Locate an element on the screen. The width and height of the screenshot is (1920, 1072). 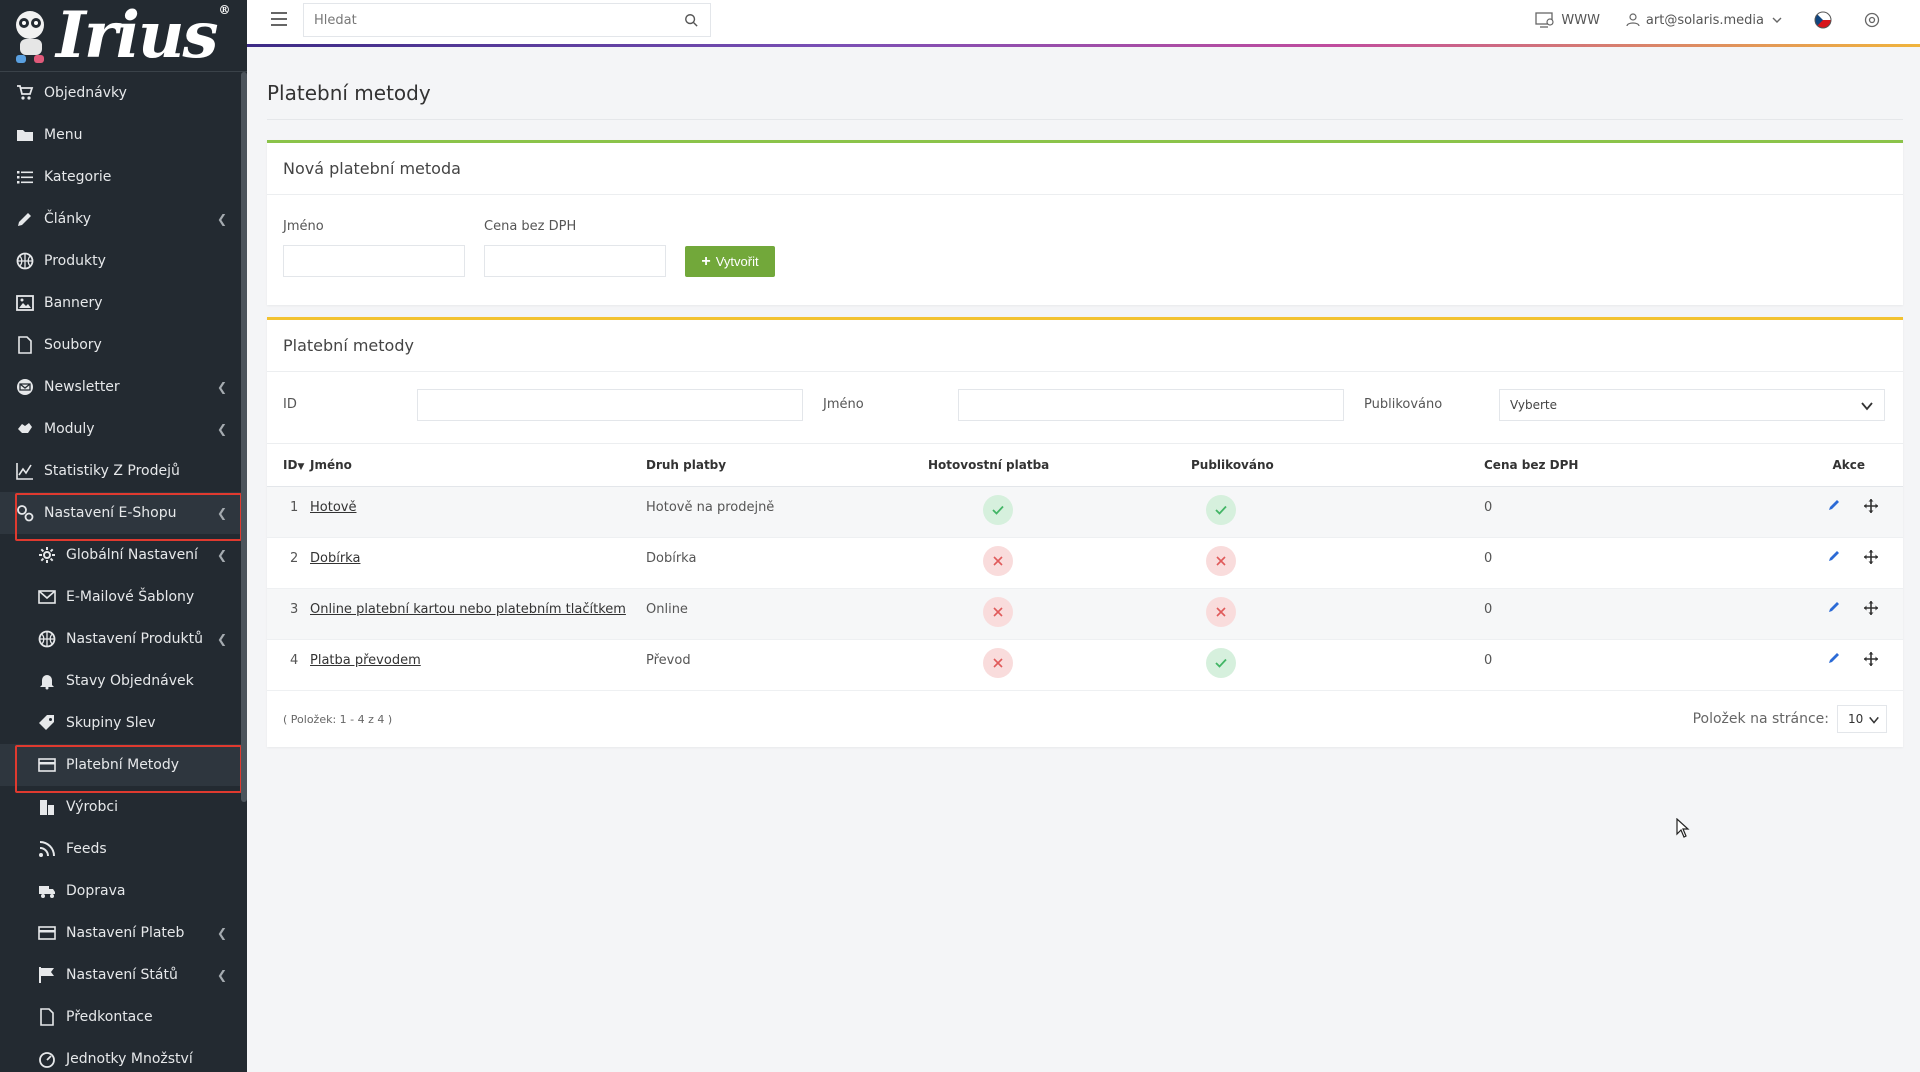
method-name-link: Hotově is located at coordinates (333, 507).